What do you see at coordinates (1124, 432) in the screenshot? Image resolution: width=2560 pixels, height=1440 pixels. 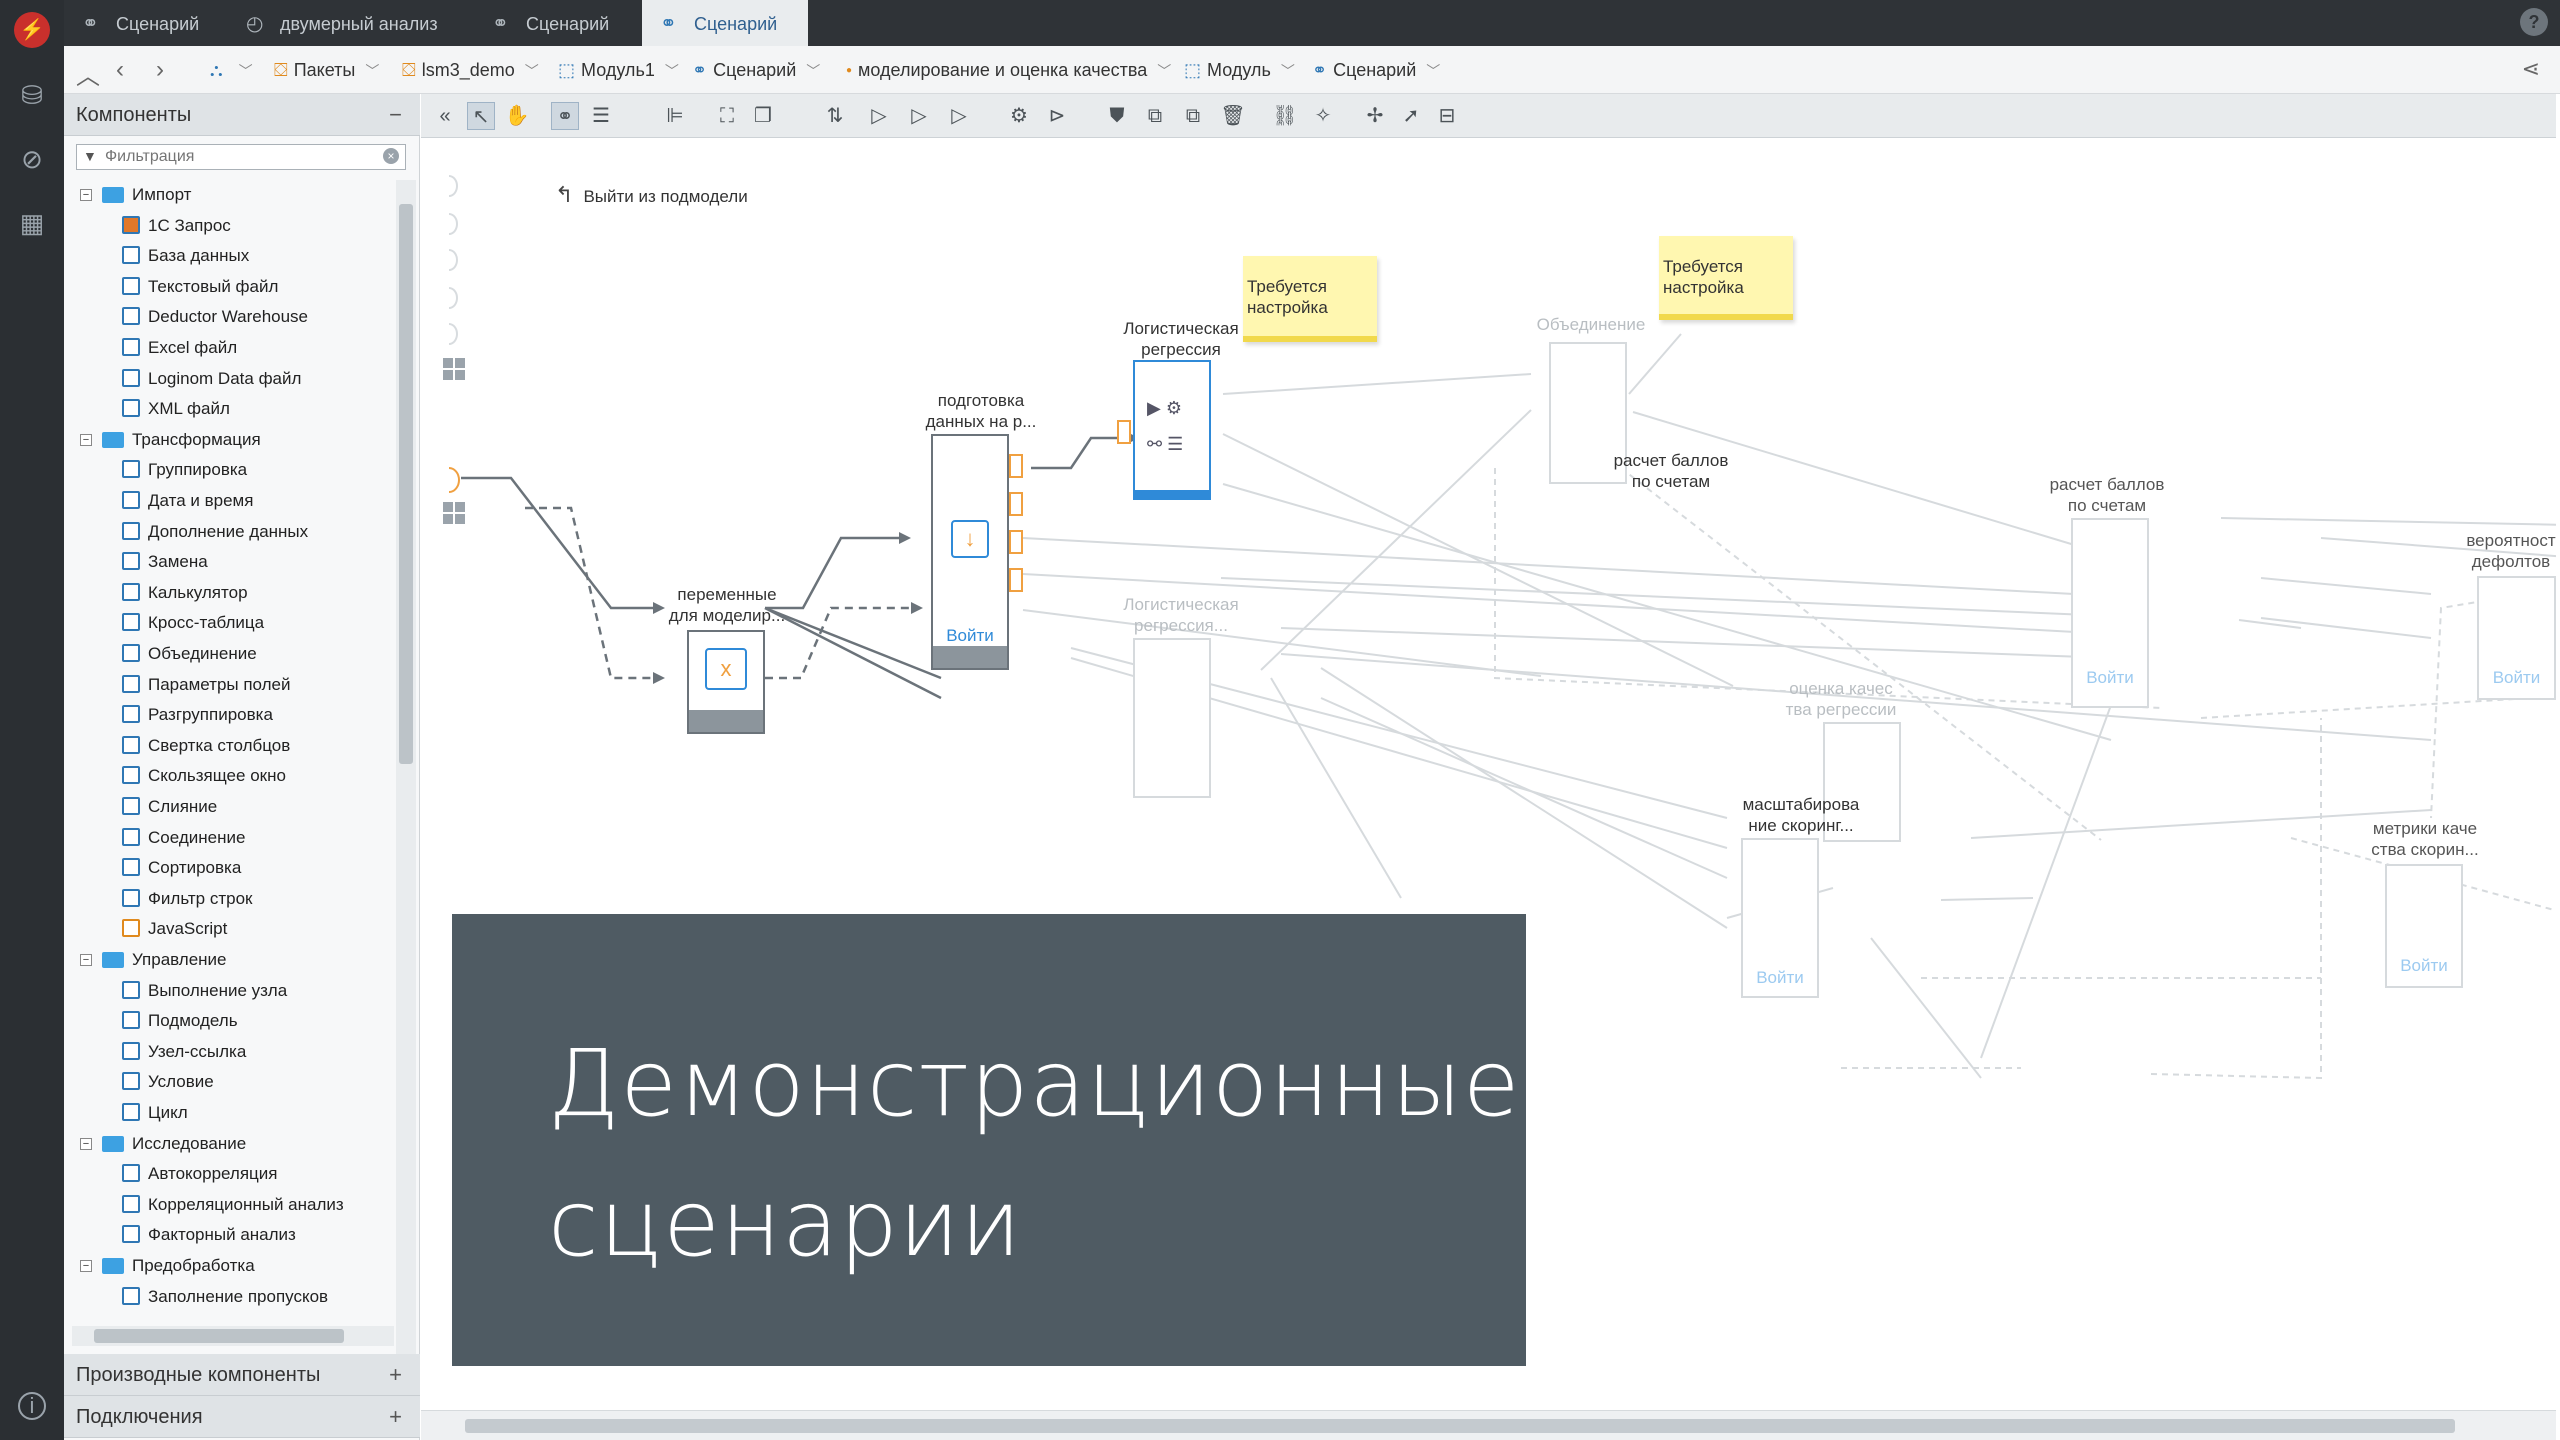 I see `input-port` at bounding box center [1124, 432].